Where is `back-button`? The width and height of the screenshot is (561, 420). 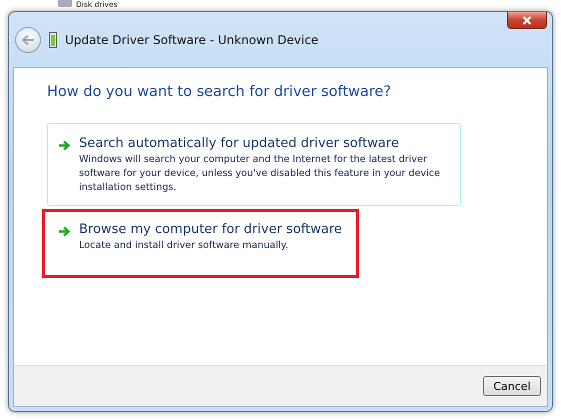 back-button is located at coordinates (28, 39).